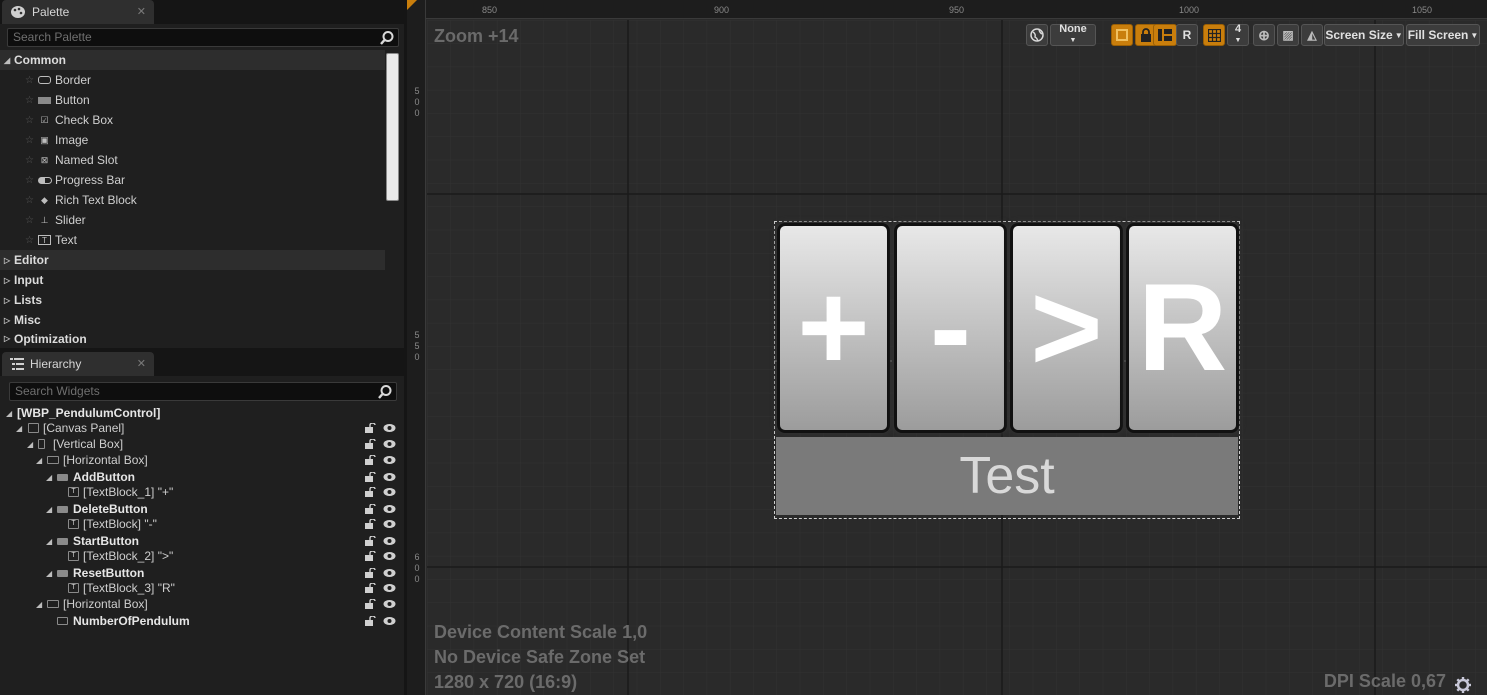  Describe the element at coordinates (1264, 35) in the screenshot. I see `fit-view-button: ⊕` at that location.